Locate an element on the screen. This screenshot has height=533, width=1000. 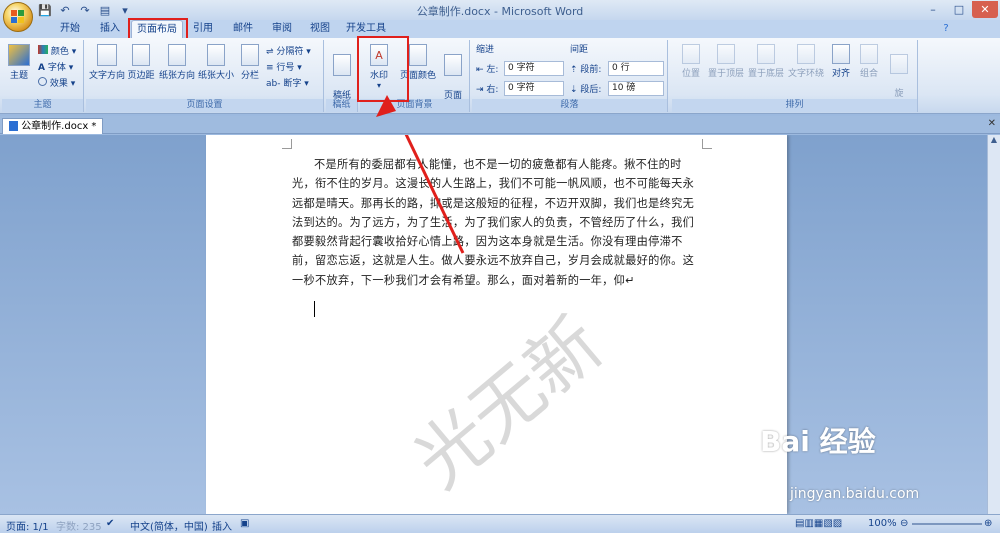
line-numbers-button: ≡ 行号 ▾ is located at coordinates (284, 66).